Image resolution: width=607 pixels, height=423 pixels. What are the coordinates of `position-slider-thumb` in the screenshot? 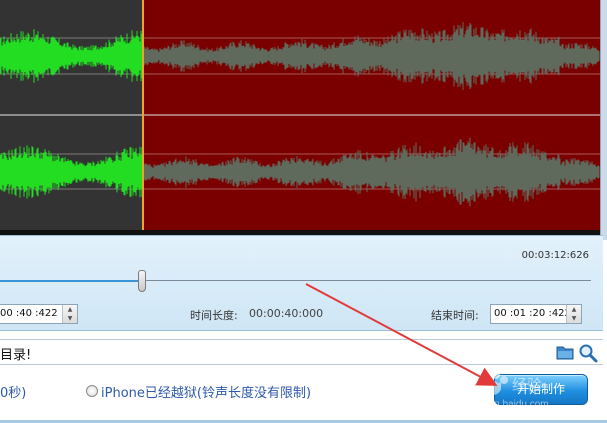 It's located at (142, 281).